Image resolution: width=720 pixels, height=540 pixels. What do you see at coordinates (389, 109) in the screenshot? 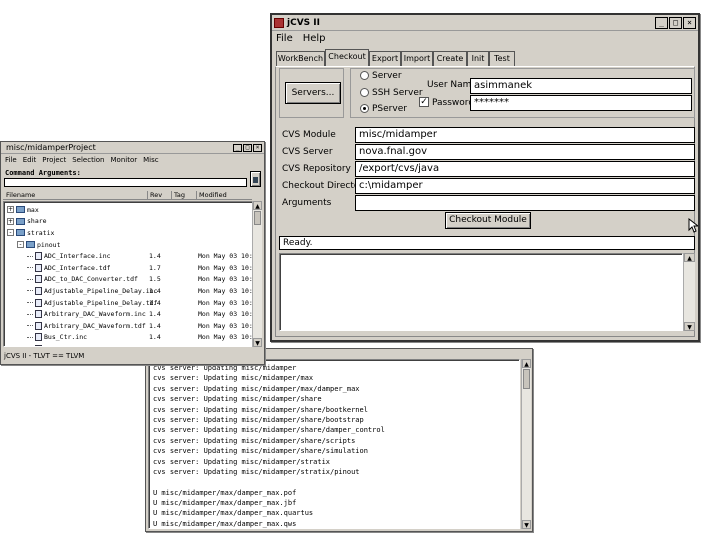
I see `radio-pserver-label: PServer` at bounding box center [389, 109].